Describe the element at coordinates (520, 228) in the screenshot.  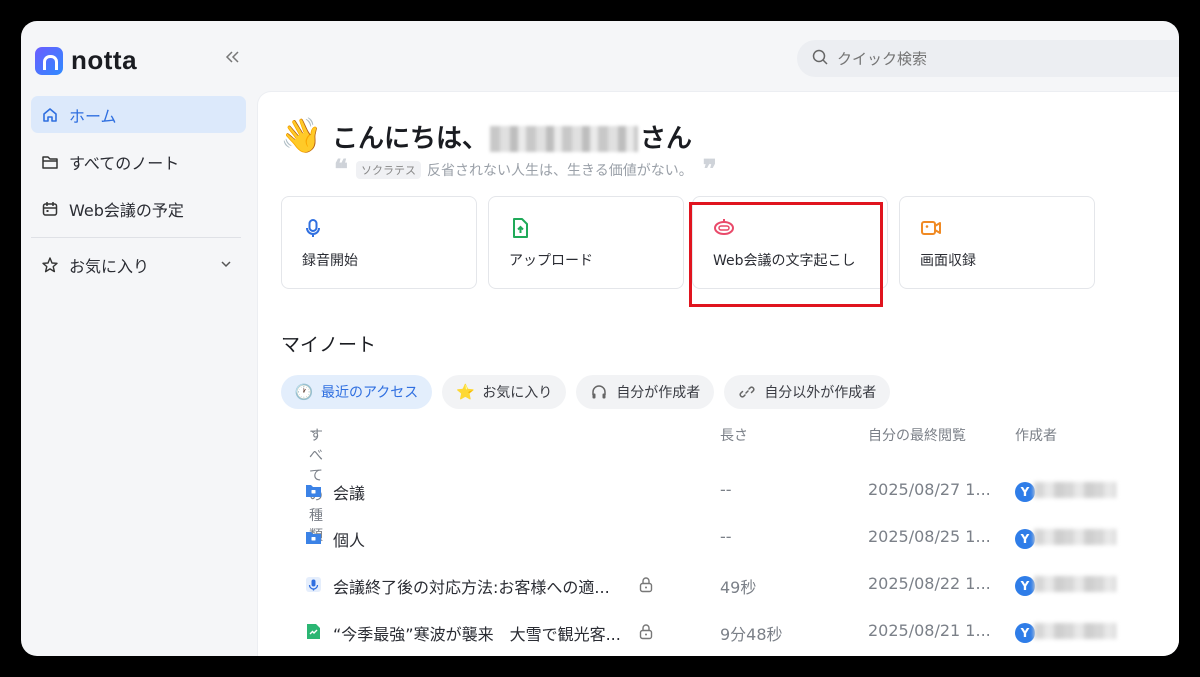
I see `upload-icon` at that location.